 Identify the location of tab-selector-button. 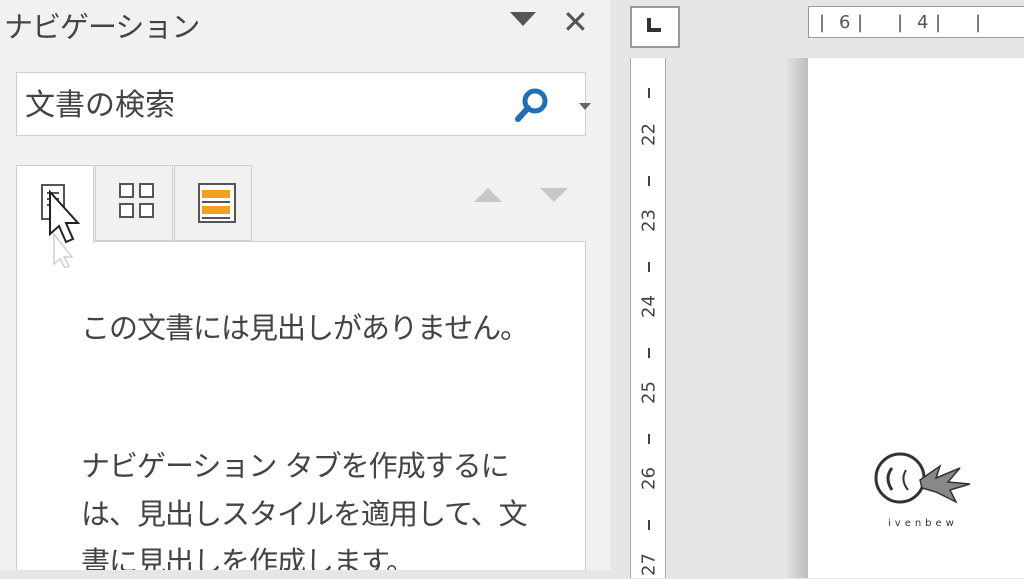
(655, 27).